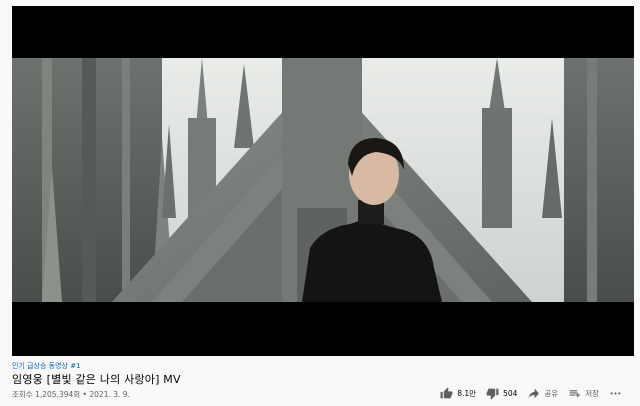 This screenshot has width=640, height=406. What do you see at coordinates (501, 393) in the screenshot?
I see `dislike-button: 504` at bounding box center [501, 393].